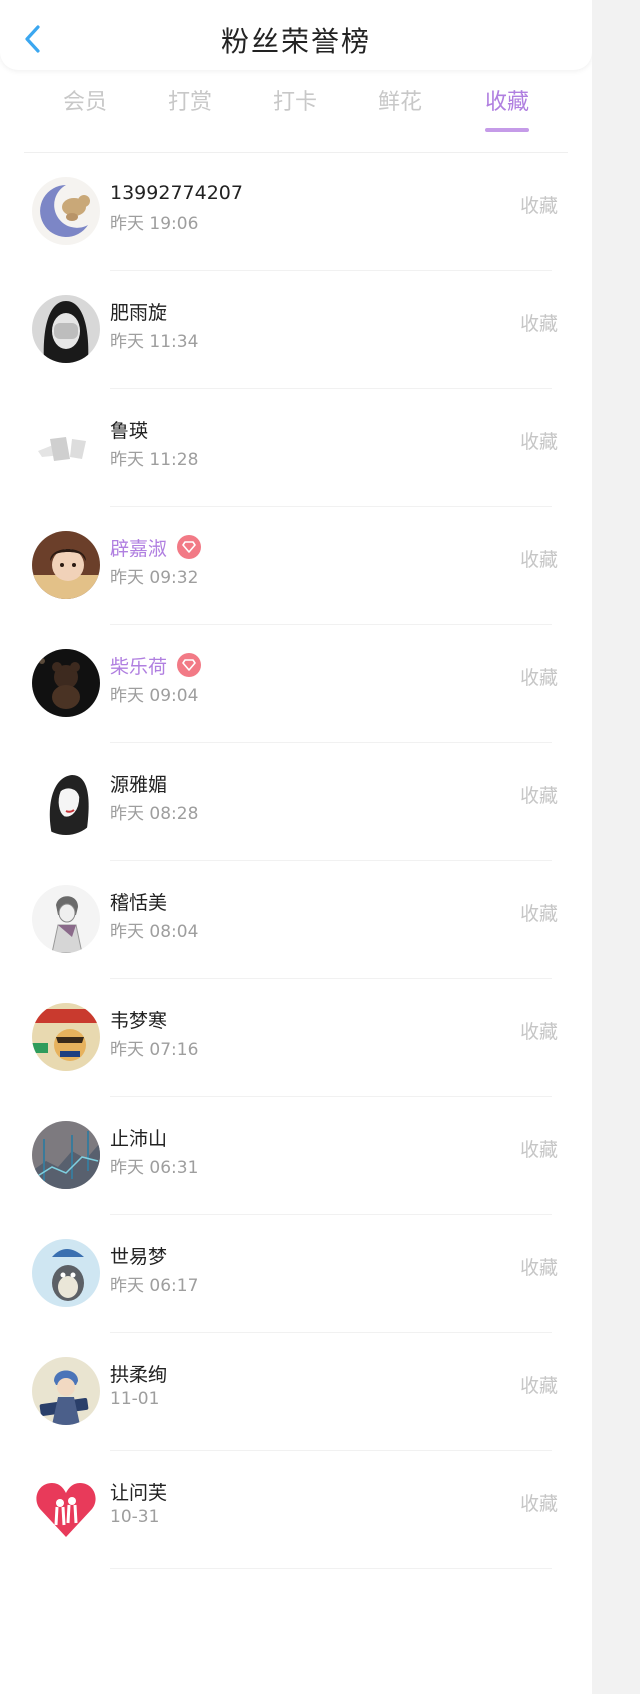 The image size is (640, 1694). What do you see at coordinates (85, 100) in the screenshot?
I see `tab-member: 会员` at bounding box center [85, 100].